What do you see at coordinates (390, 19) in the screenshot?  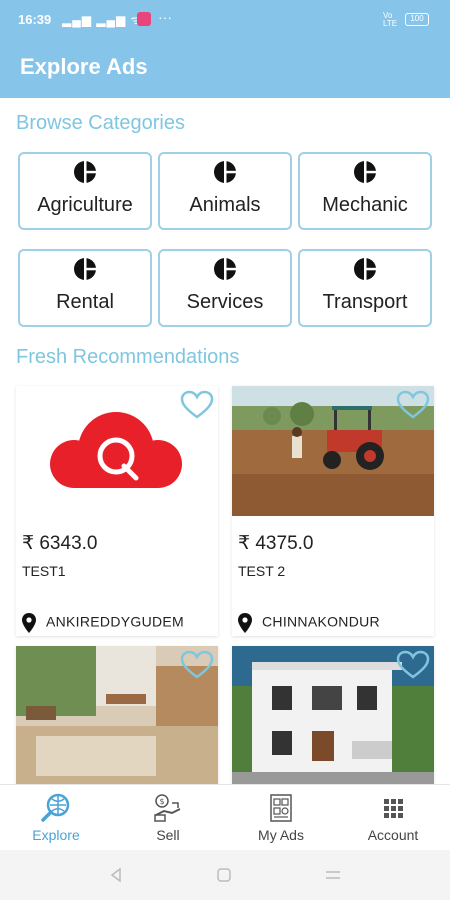 I see `volte-icon: Vo LTE` at bounding box center [390, 19].